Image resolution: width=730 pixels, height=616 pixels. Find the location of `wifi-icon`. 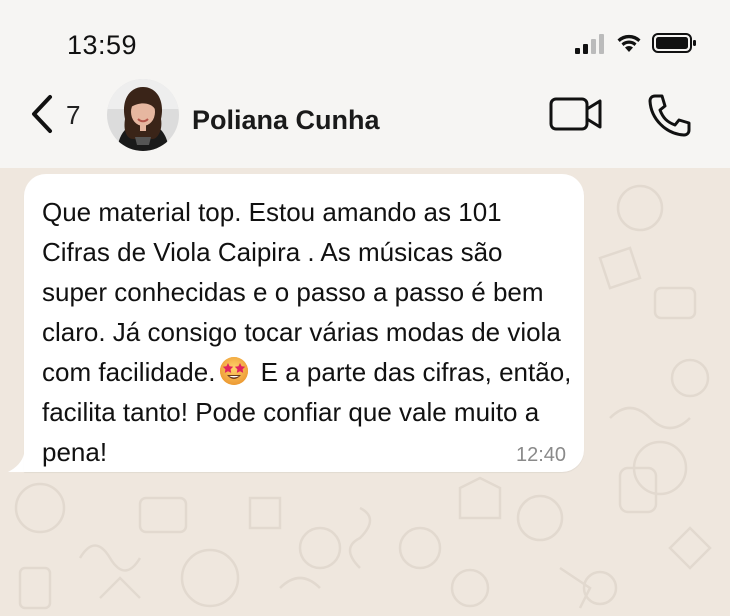

wifi-icon is located at coordinates (629, 43).